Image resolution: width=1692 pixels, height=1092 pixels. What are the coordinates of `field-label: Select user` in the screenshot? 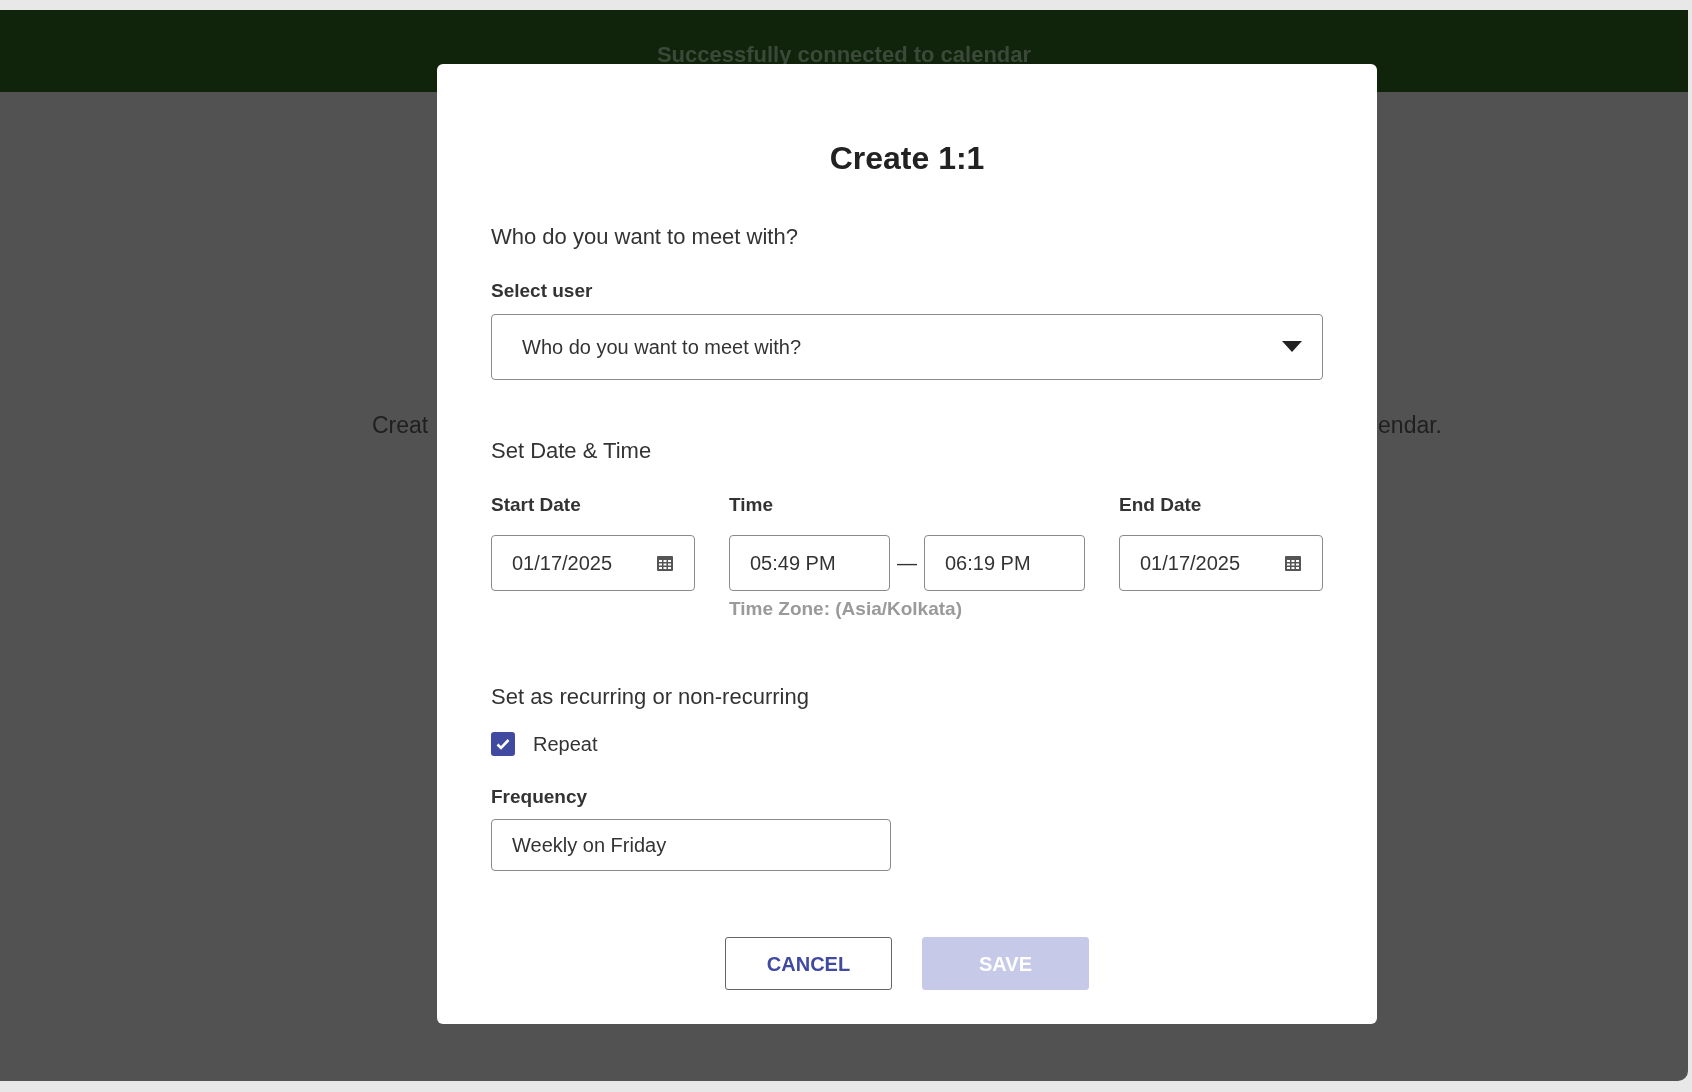 It's located at (542, 291).